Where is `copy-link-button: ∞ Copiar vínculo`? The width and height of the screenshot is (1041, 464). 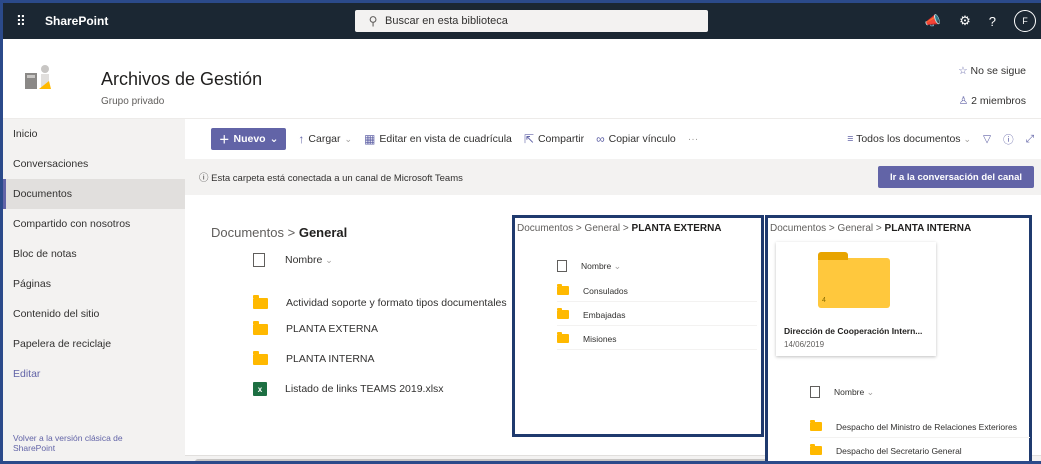
copy-link-button: ∞ Copiar vínculo is located at coordinates (636, 139).